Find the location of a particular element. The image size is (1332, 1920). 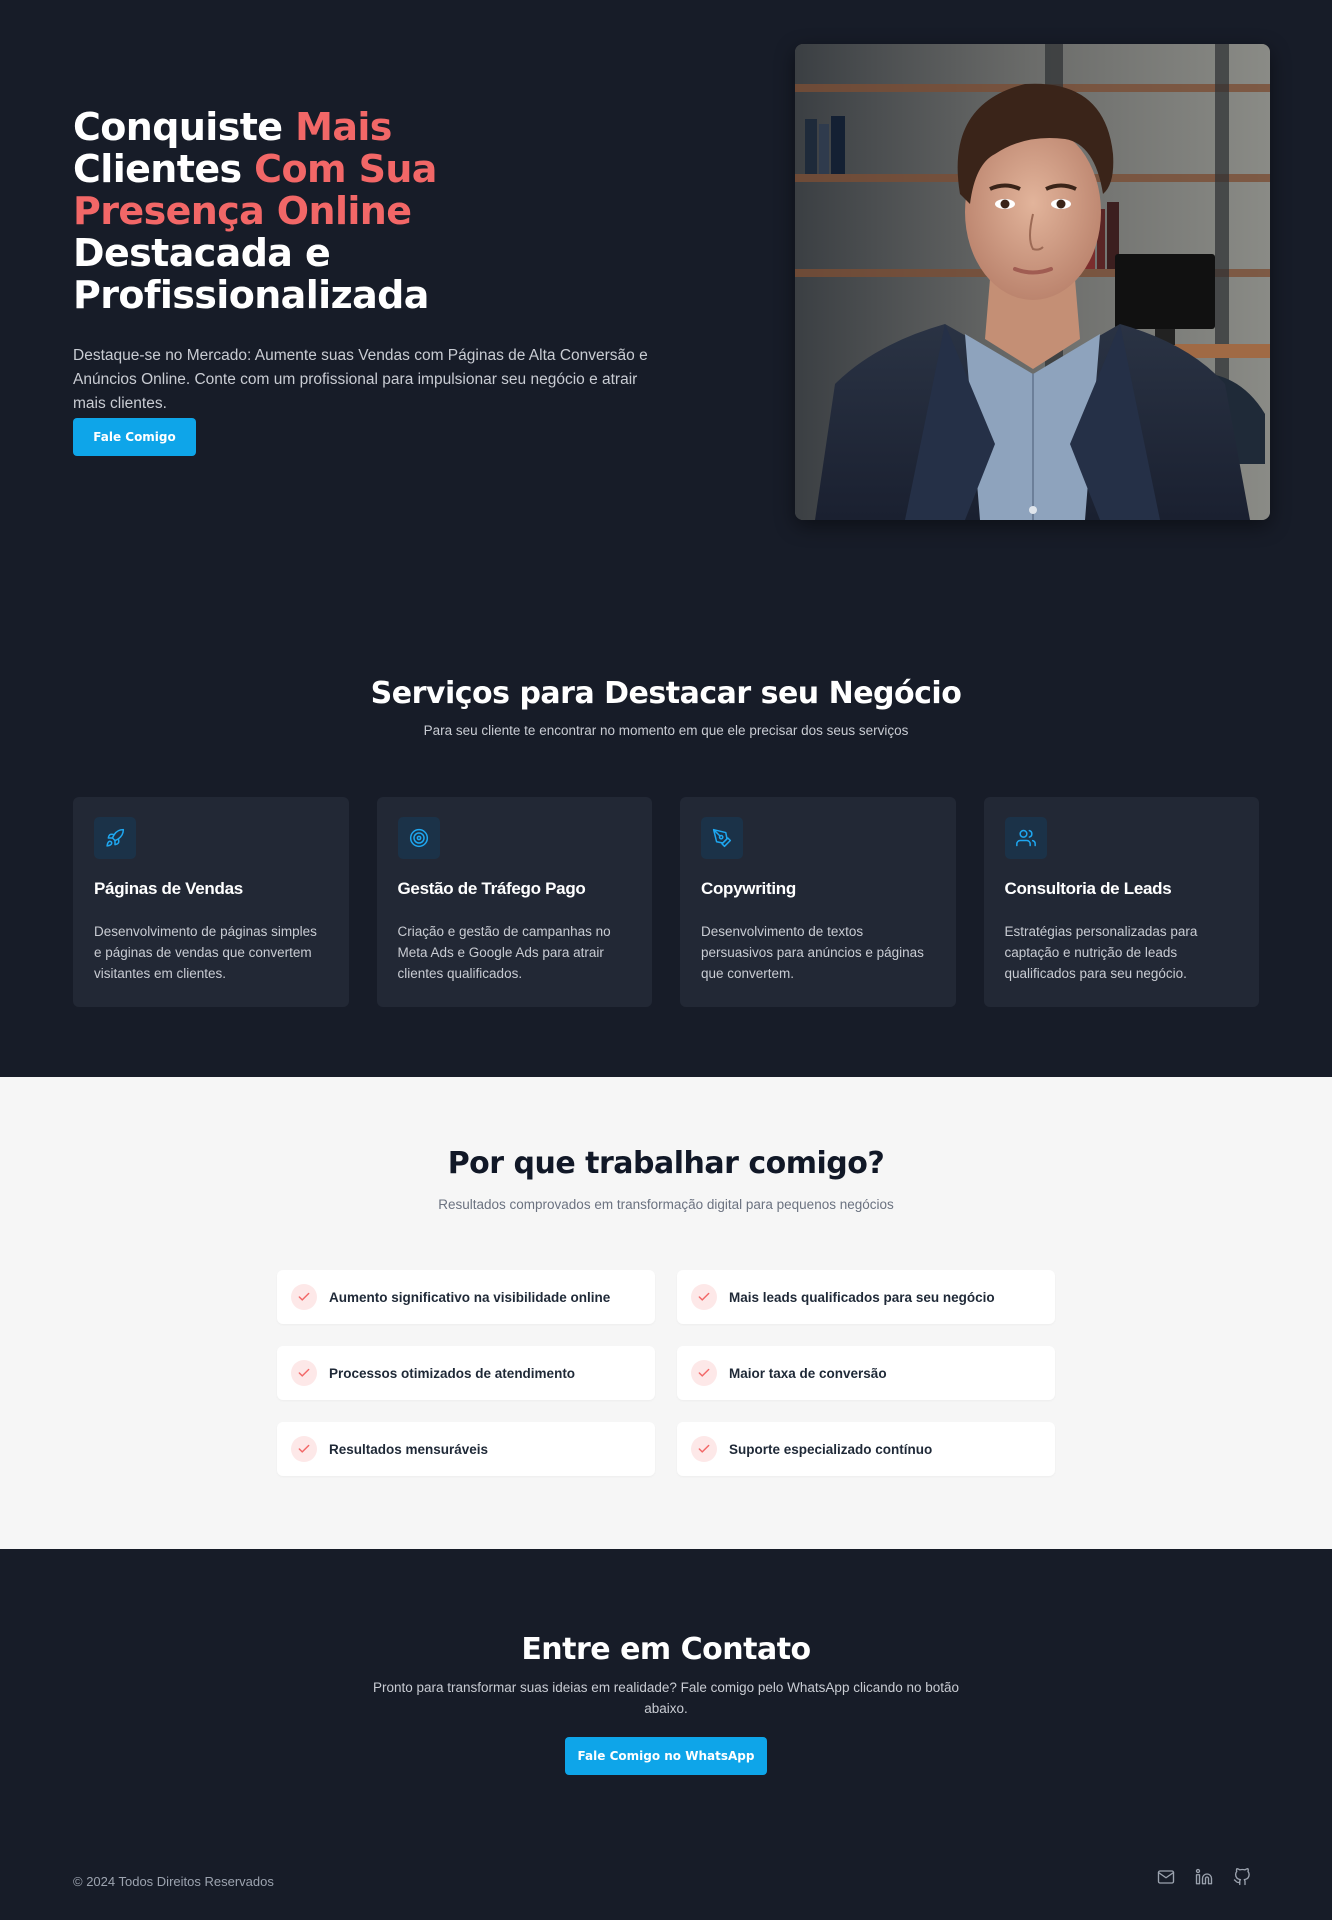

benefit-item: Mais leads qualificados para seu negócio is located at coordinates (866, 1297).